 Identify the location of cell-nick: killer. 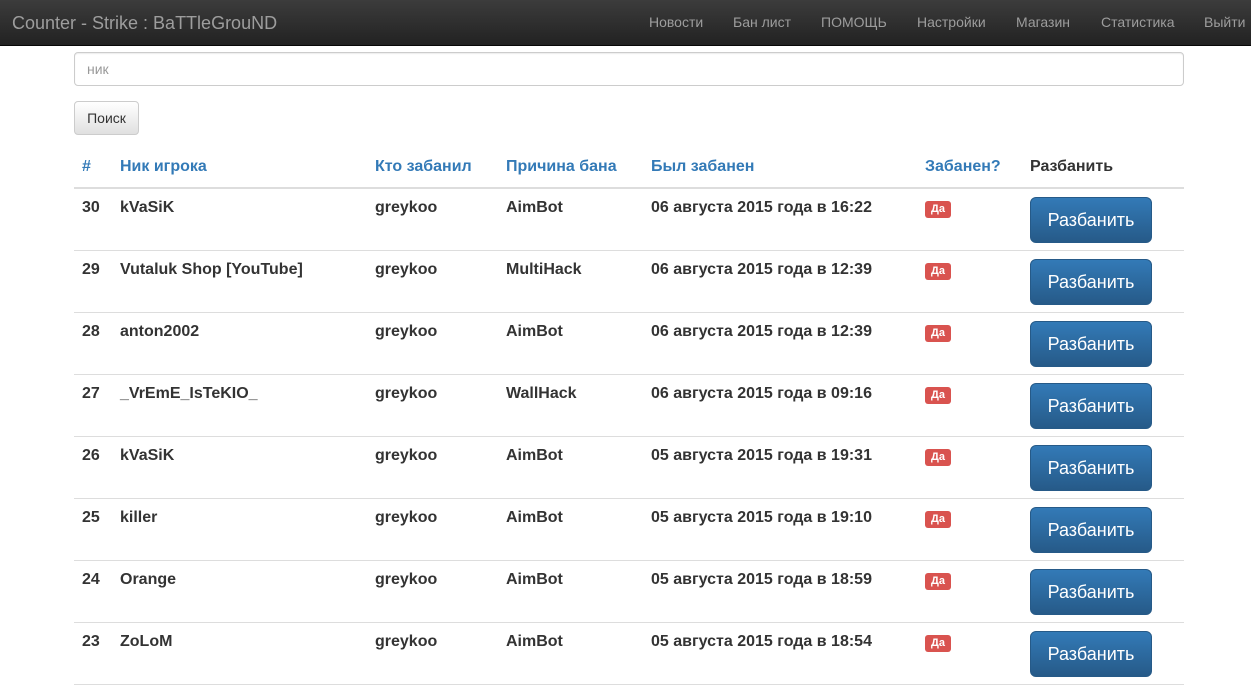
(239, 529).